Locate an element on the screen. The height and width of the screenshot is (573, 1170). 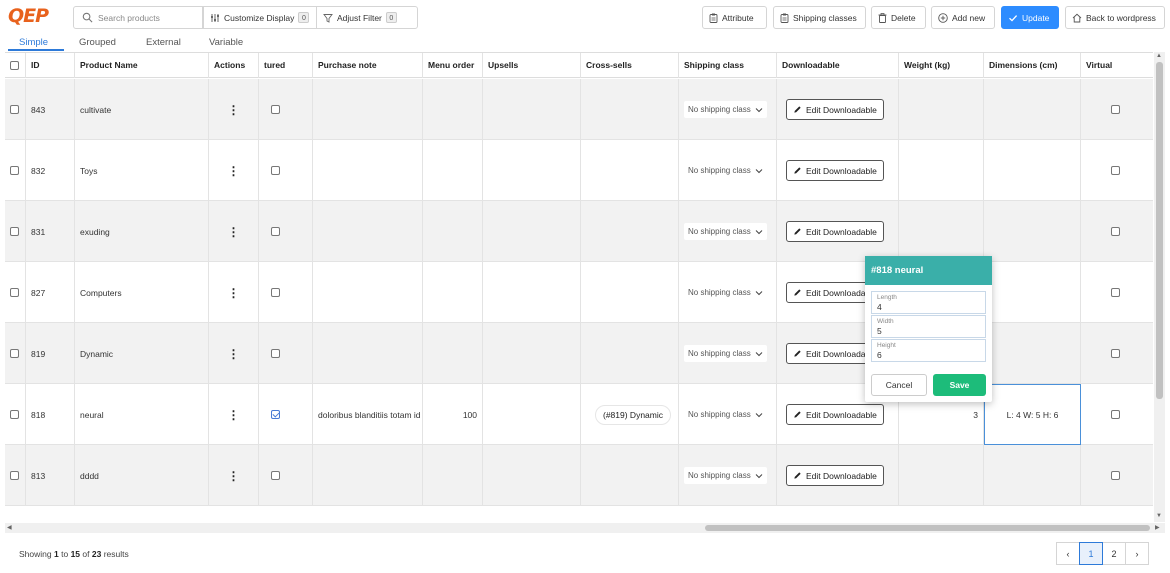
shipping-classes-button: Shipping classes is located at coordinates (819, 17).